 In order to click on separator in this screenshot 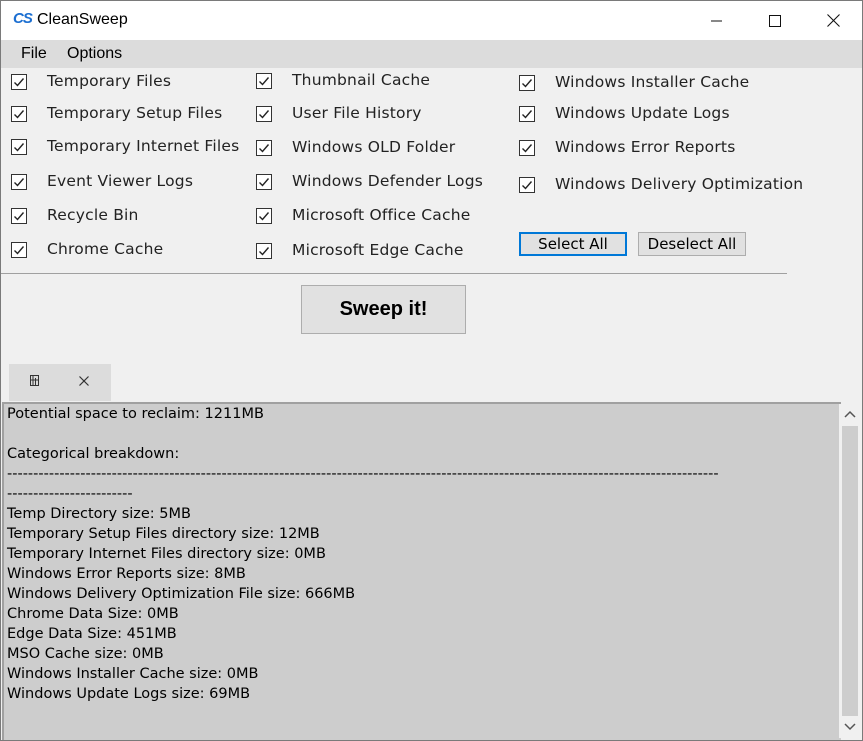, I will do `click(394, 273)`.